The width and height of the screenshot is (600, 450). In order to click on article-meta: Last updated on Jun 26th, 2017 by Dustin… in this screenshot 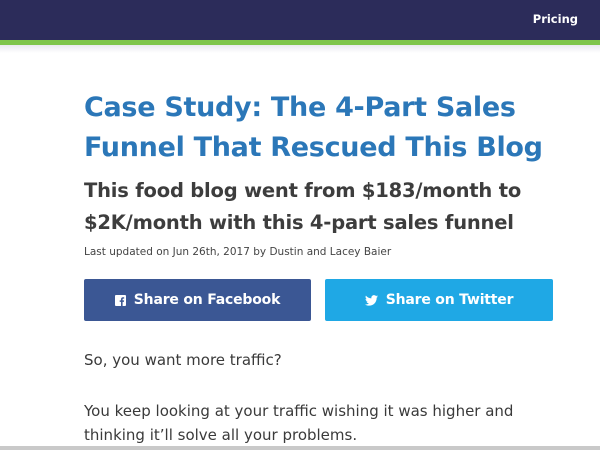, I will do `click(238, 252)`.